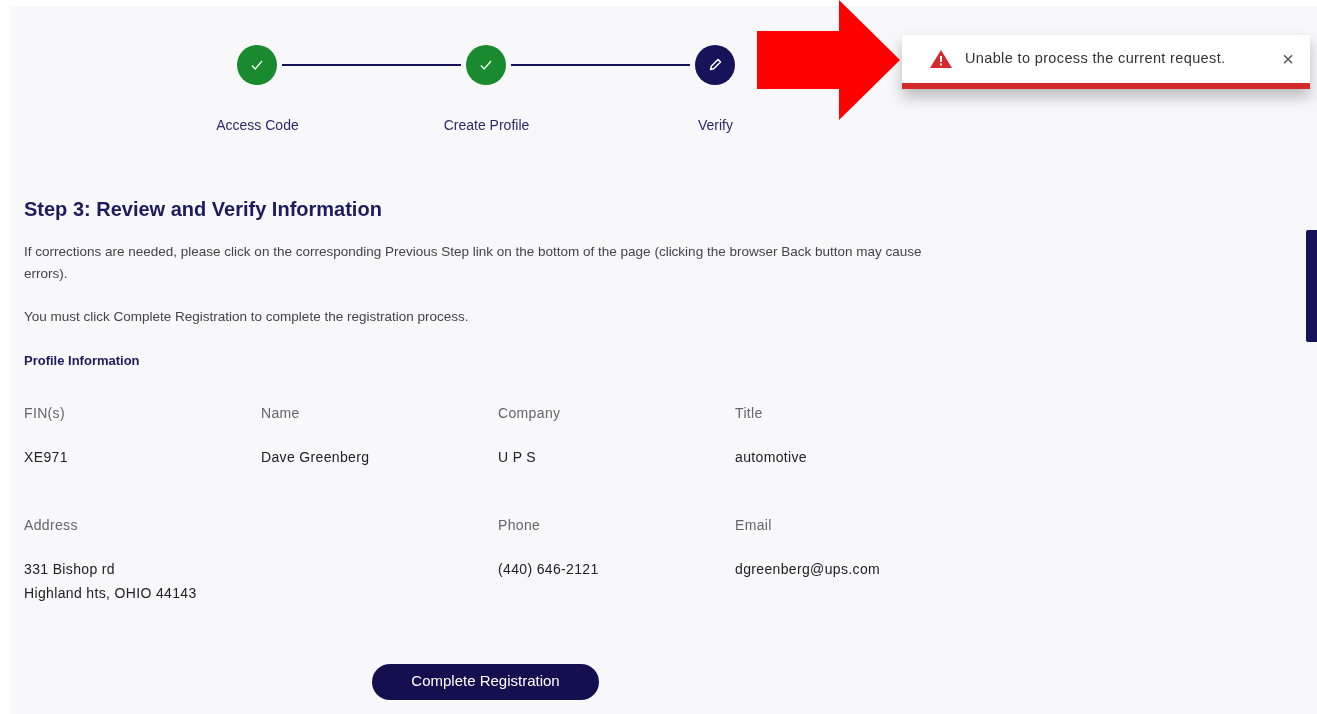 The image size is (1317, 714). Describe the element at coordinates (808, 569) in the screenshot. I see `field-value: dgreenberg@ups.com` at that location.